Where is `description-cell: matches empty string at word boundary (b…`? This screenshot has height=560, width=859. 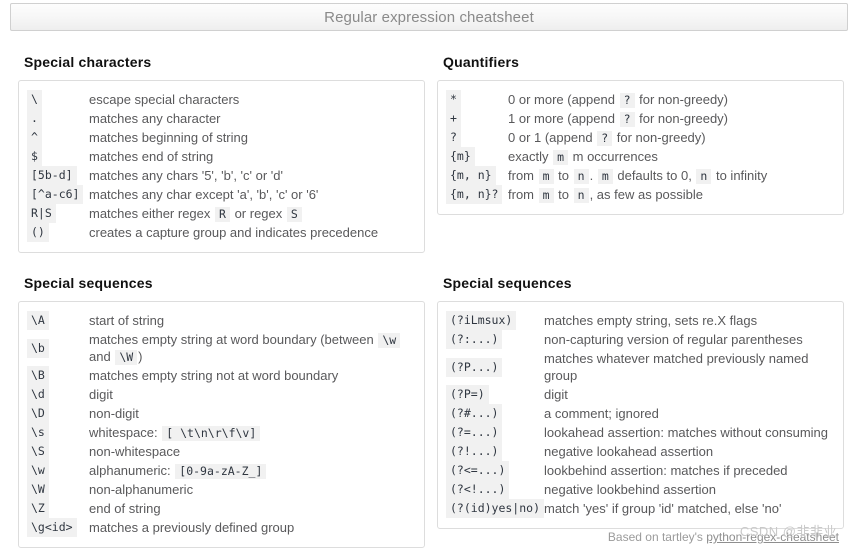
description-cell: matches empty string at word boundary (b… is located at coordinates (252, 348).